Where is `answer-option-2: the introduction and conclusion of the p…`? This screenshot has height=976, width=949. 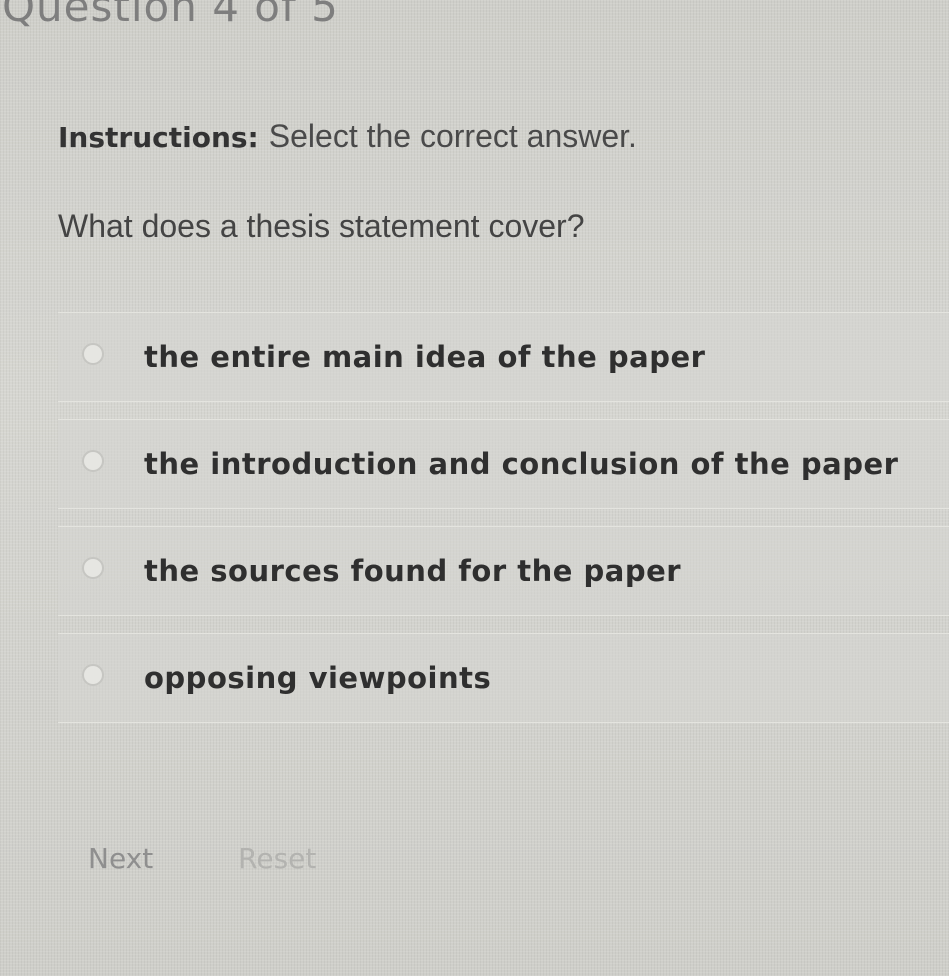 answer-option-2: the introduction and conclusion of the p… is located at coordinates (503, 464).